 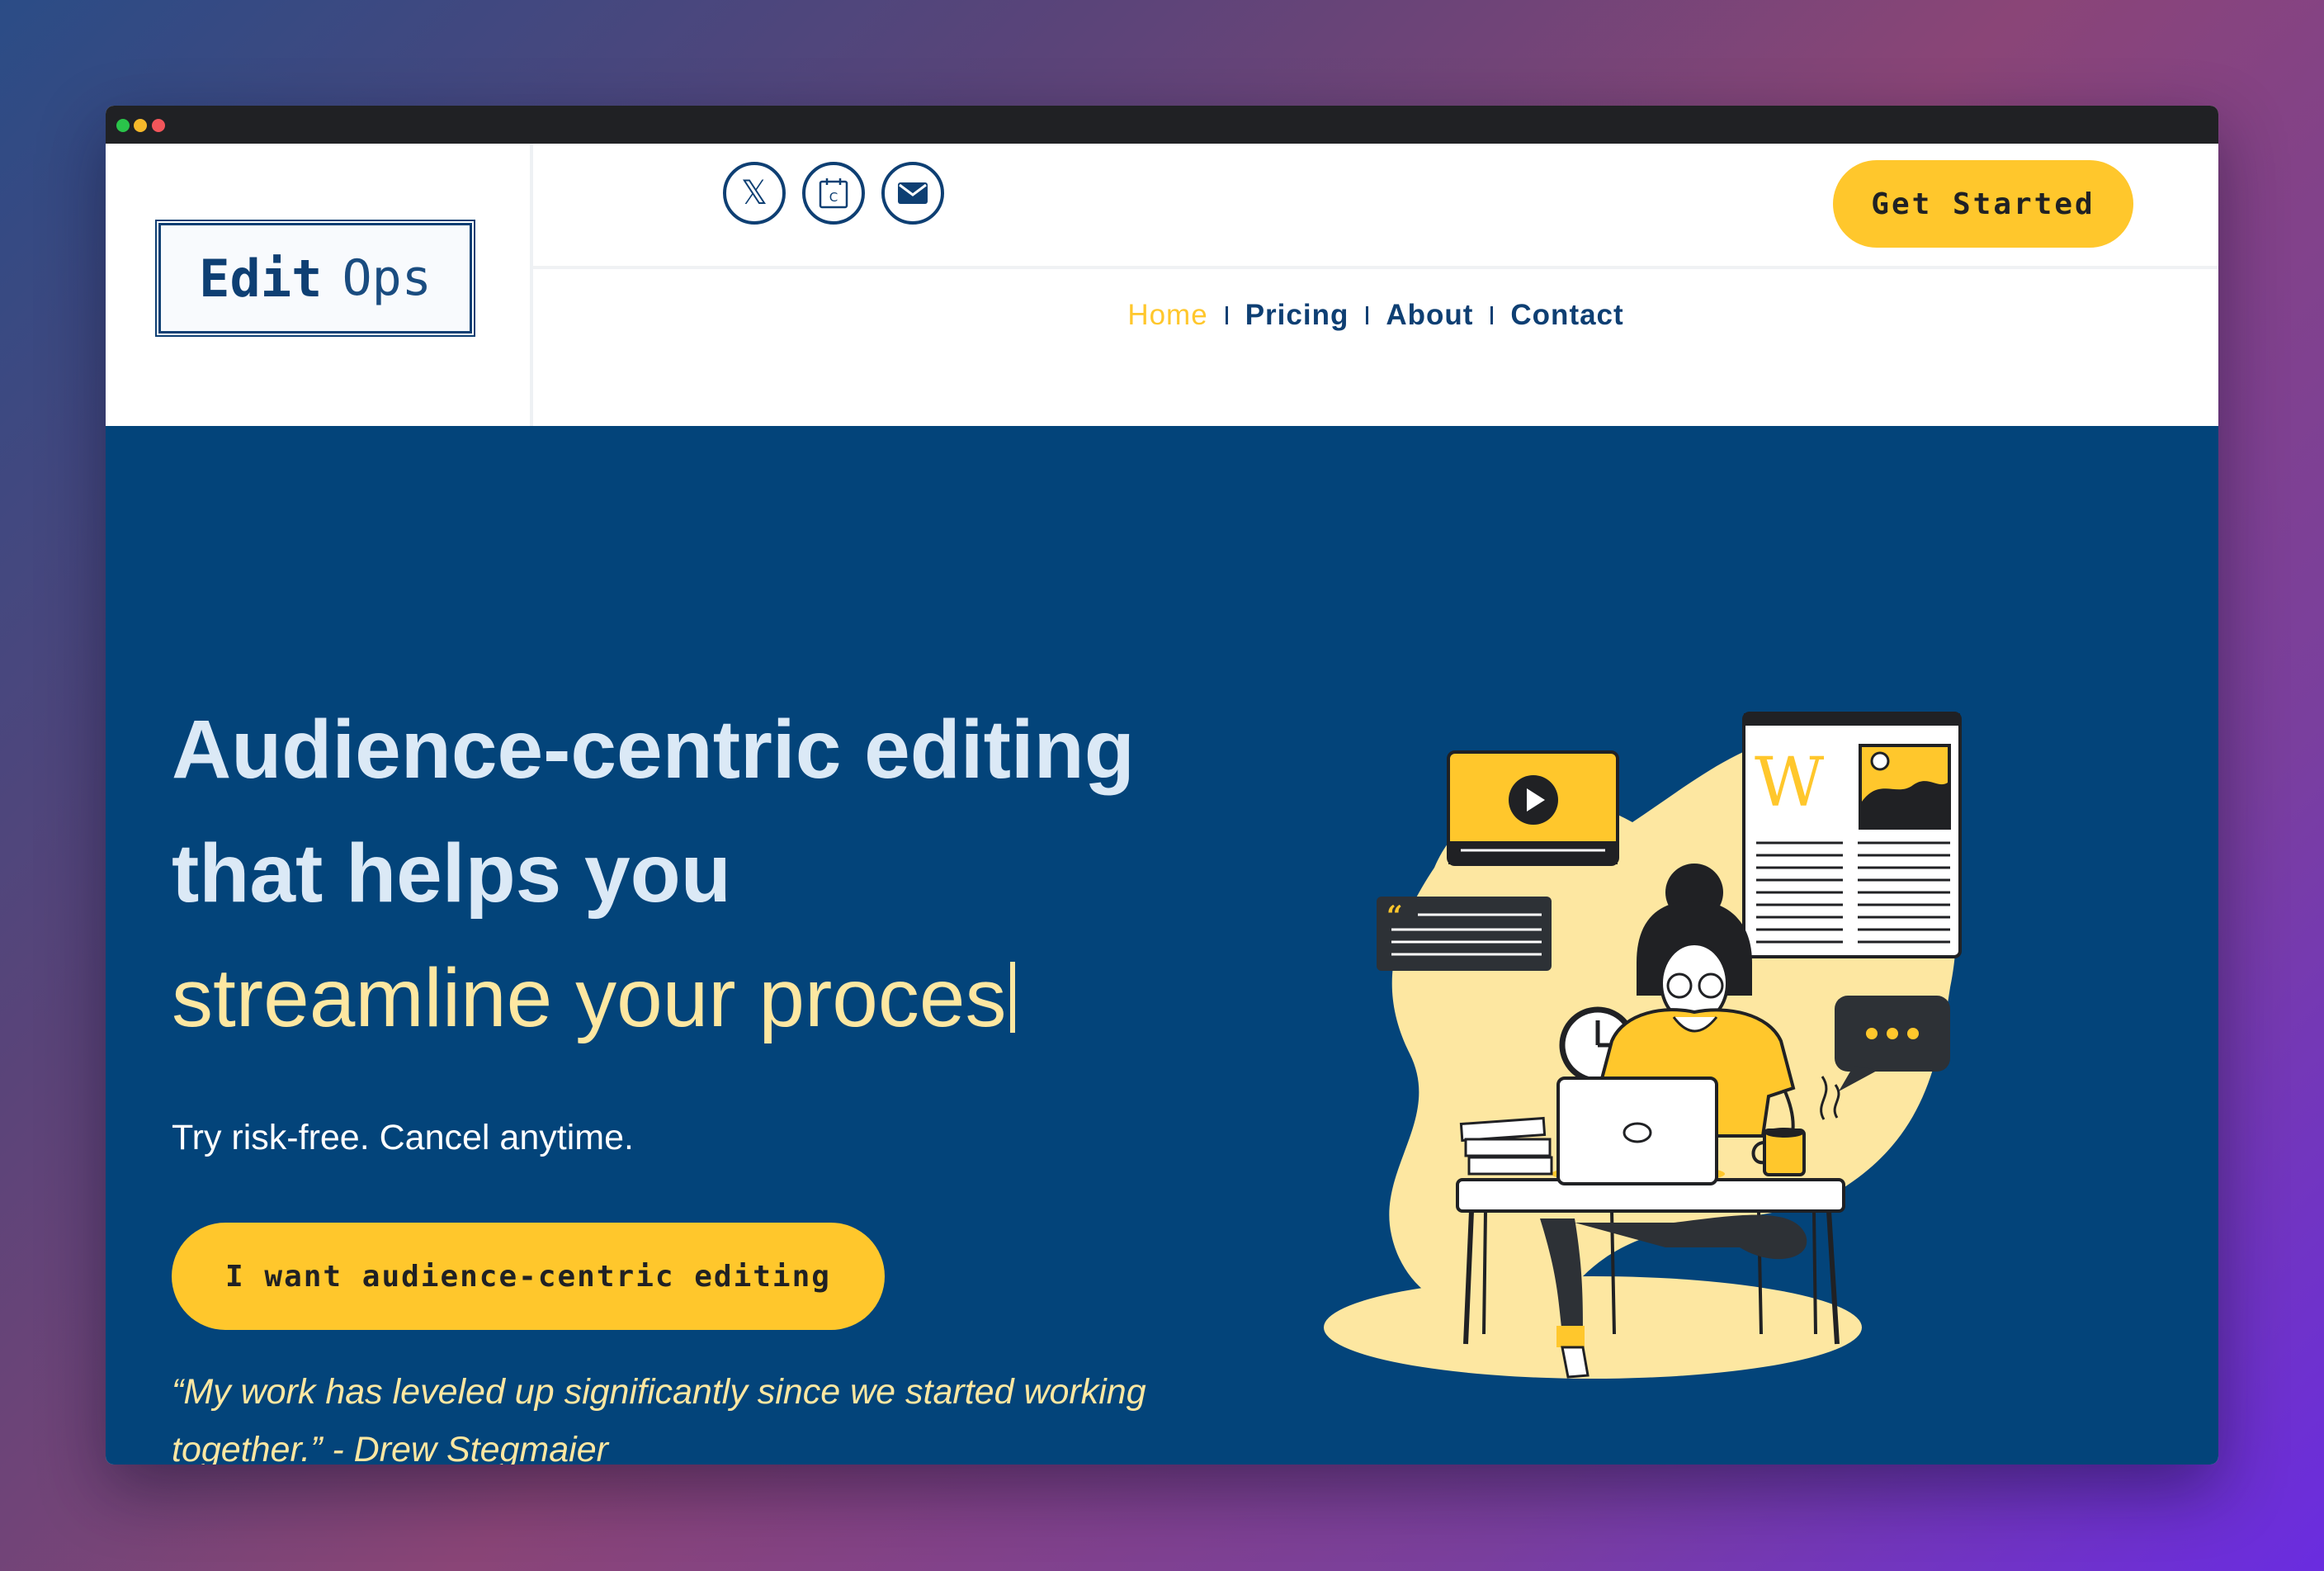 I want to click on hero-headline-line-2: that helps you, so click(x=452, y=873).